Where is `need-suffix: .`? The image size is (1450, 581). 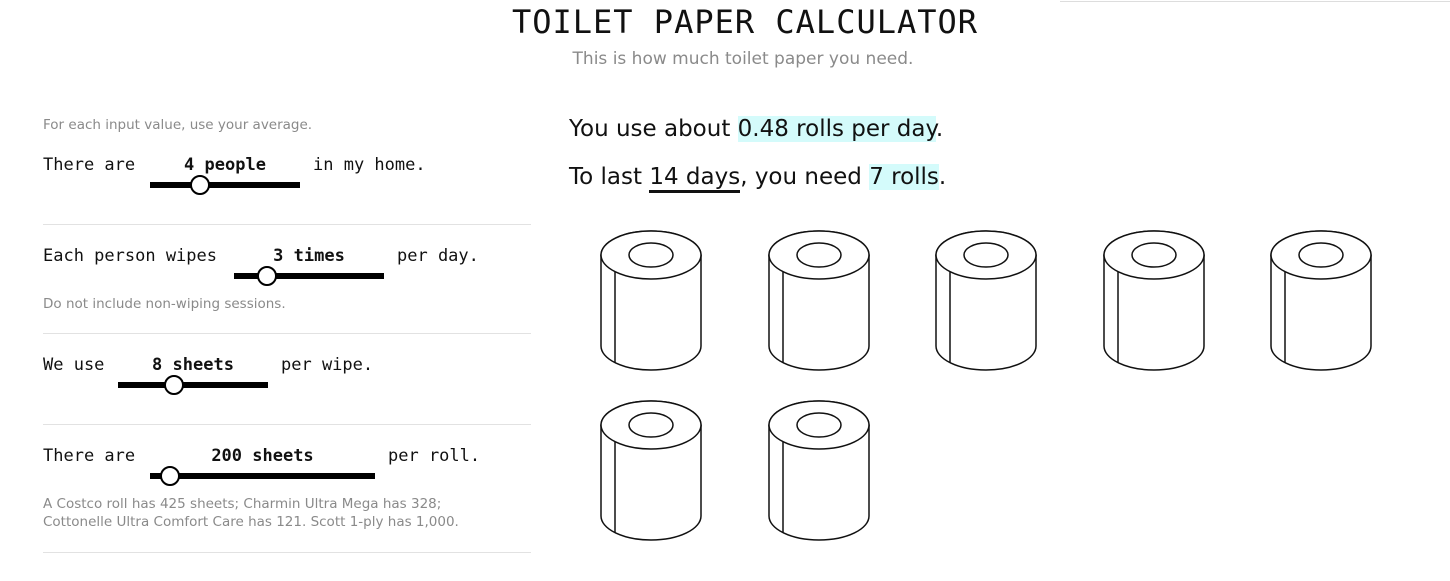 need-suffix: . is located at coordinates (942, 177).